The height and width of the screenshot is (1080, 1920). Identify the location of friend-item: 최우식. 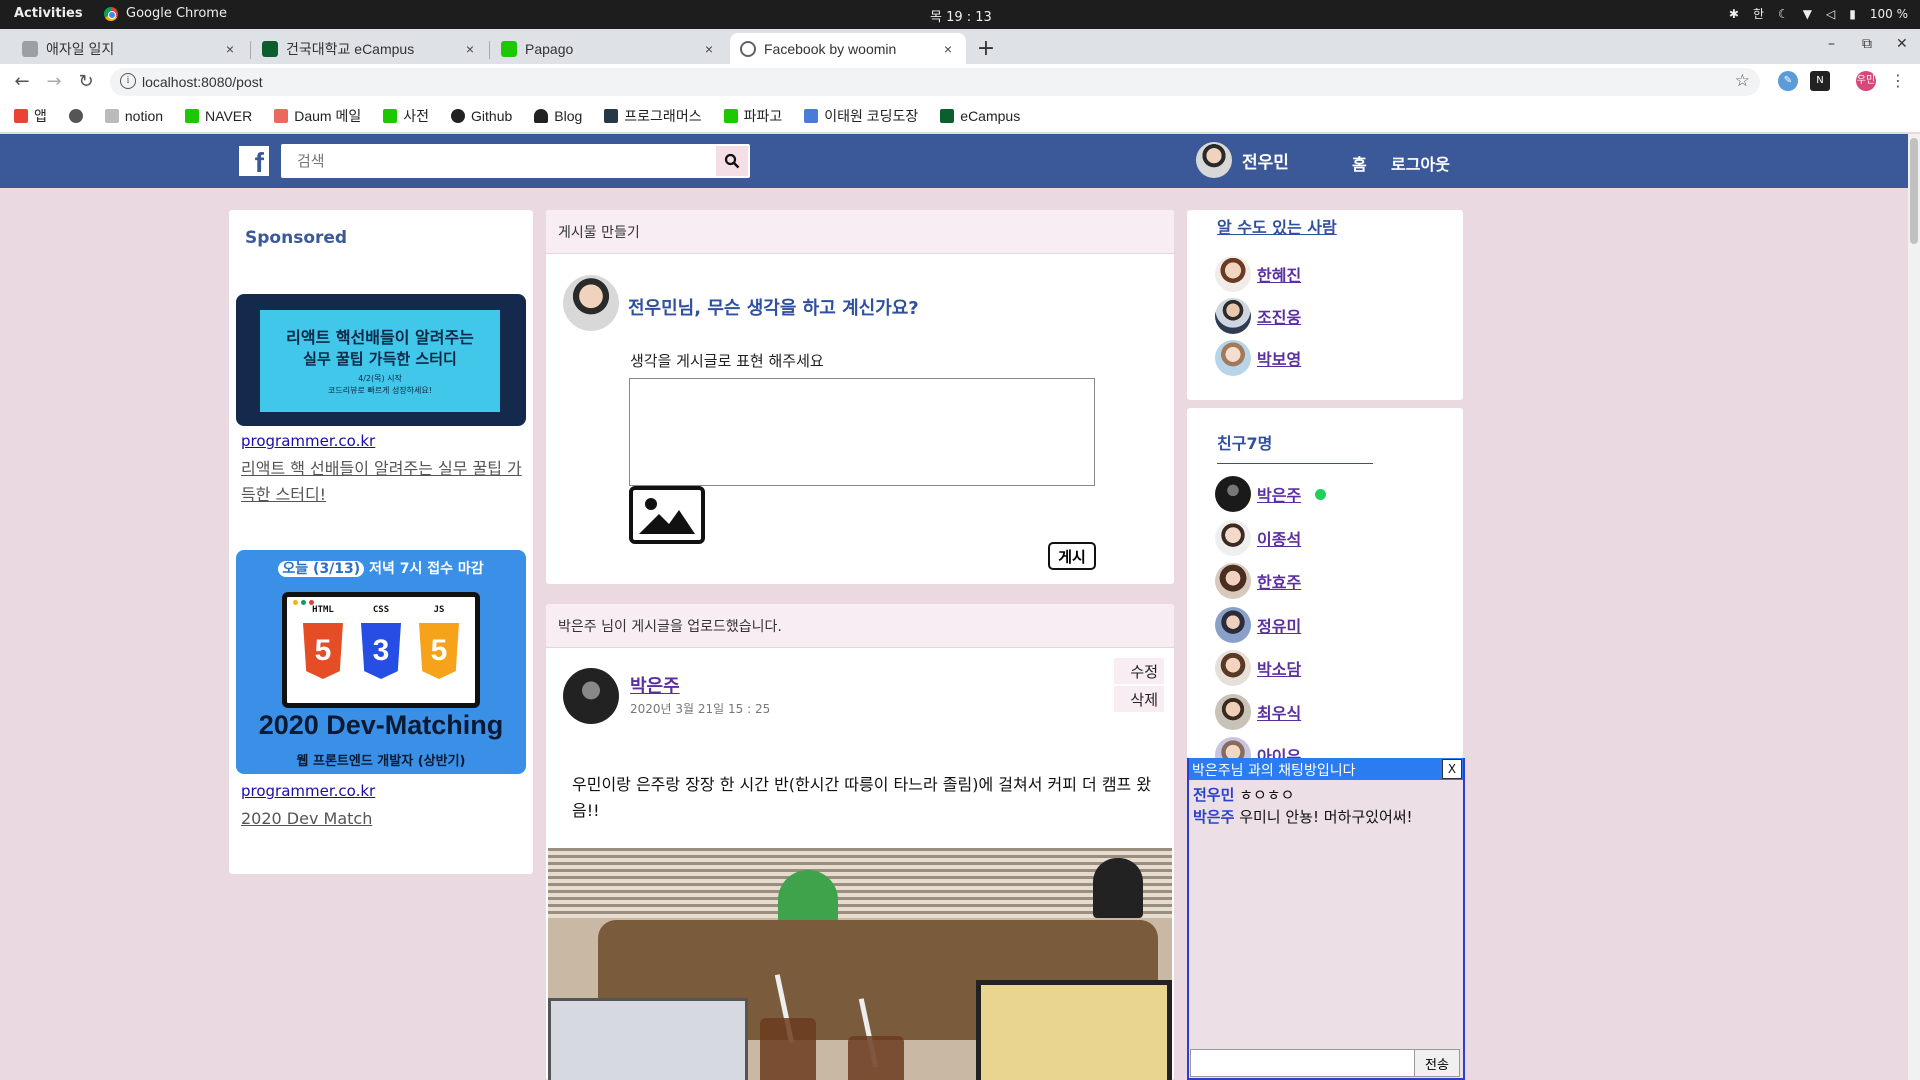
(1258, 712).